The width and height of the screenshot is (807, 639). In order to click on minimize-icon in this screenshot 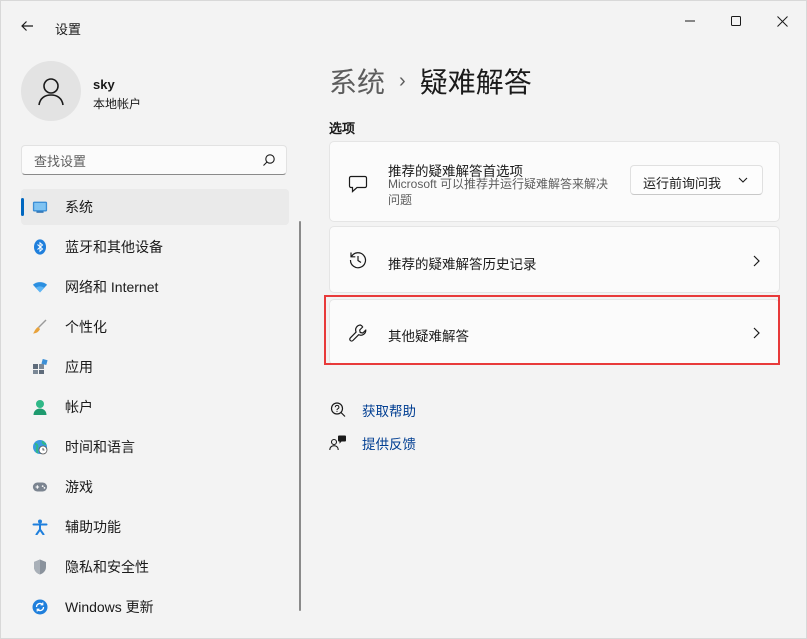, I will do `click(690, 21)`.